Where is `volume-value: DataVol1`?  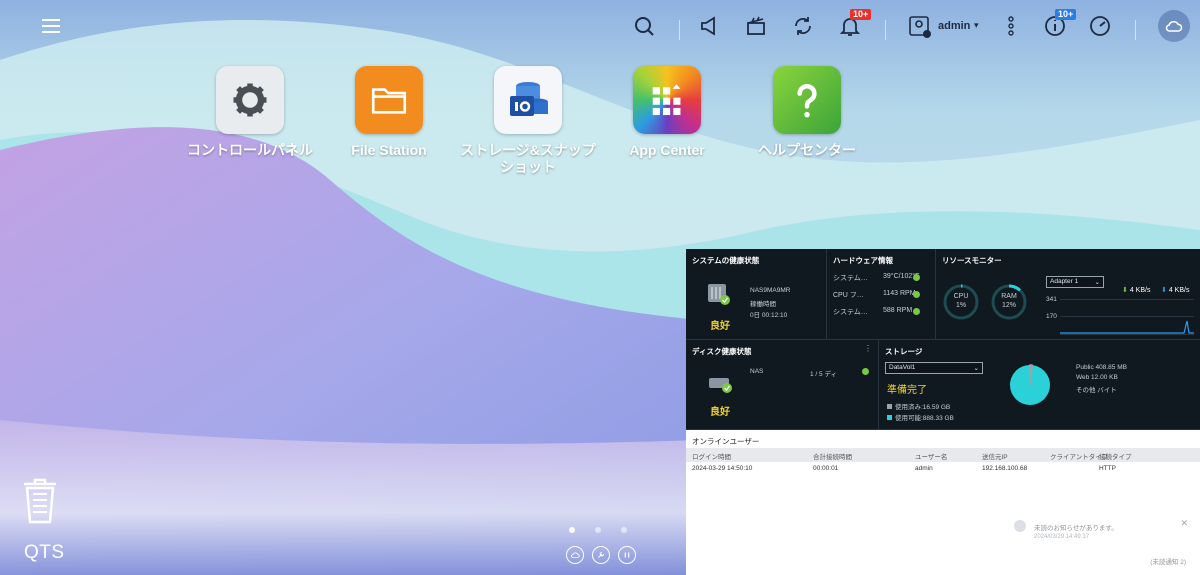 volume-value: DataVol1 is located at coordinates (902, 367).